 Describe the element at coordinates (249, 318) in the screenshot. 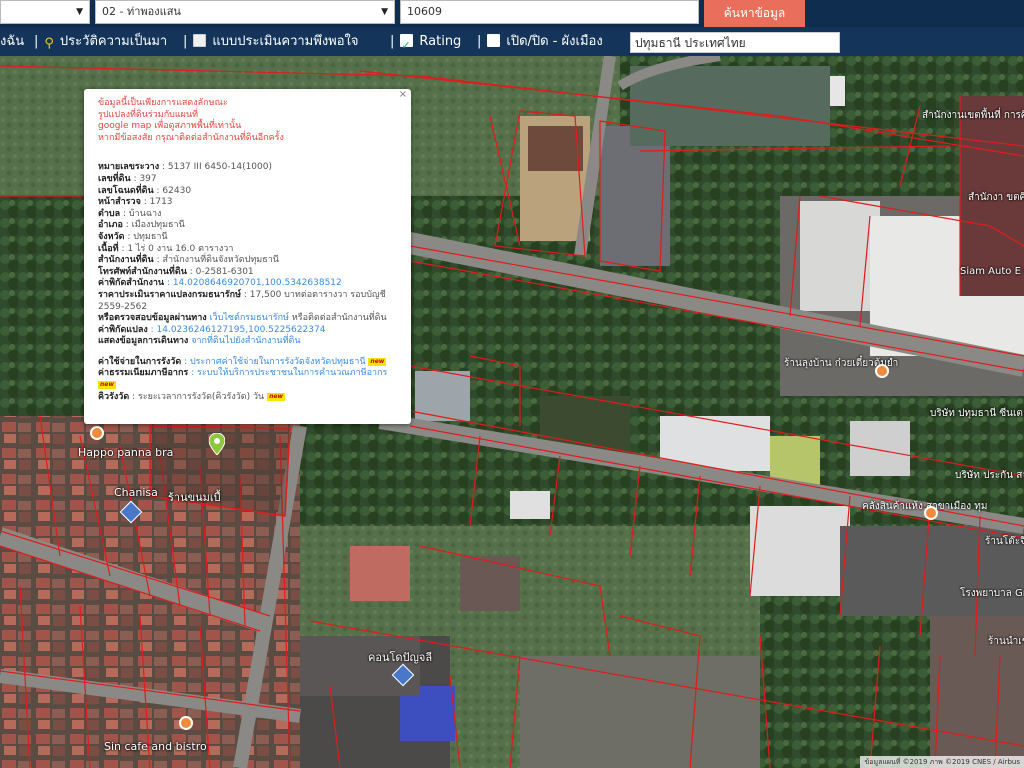

I see `treasury-link: เว็บไซต์กรมธนารักษ์` at that location.